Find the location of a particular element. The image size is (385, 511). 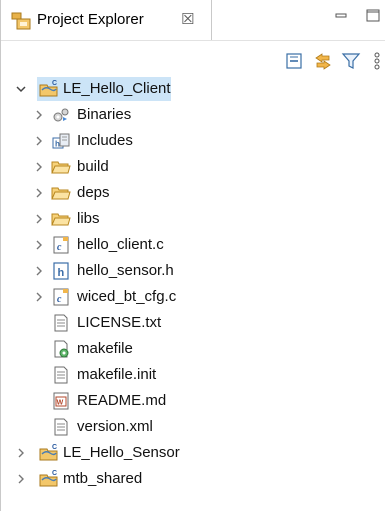

tree-item-le-hello-client: C LE_Hello_Client is located at coordinates (193, 89).